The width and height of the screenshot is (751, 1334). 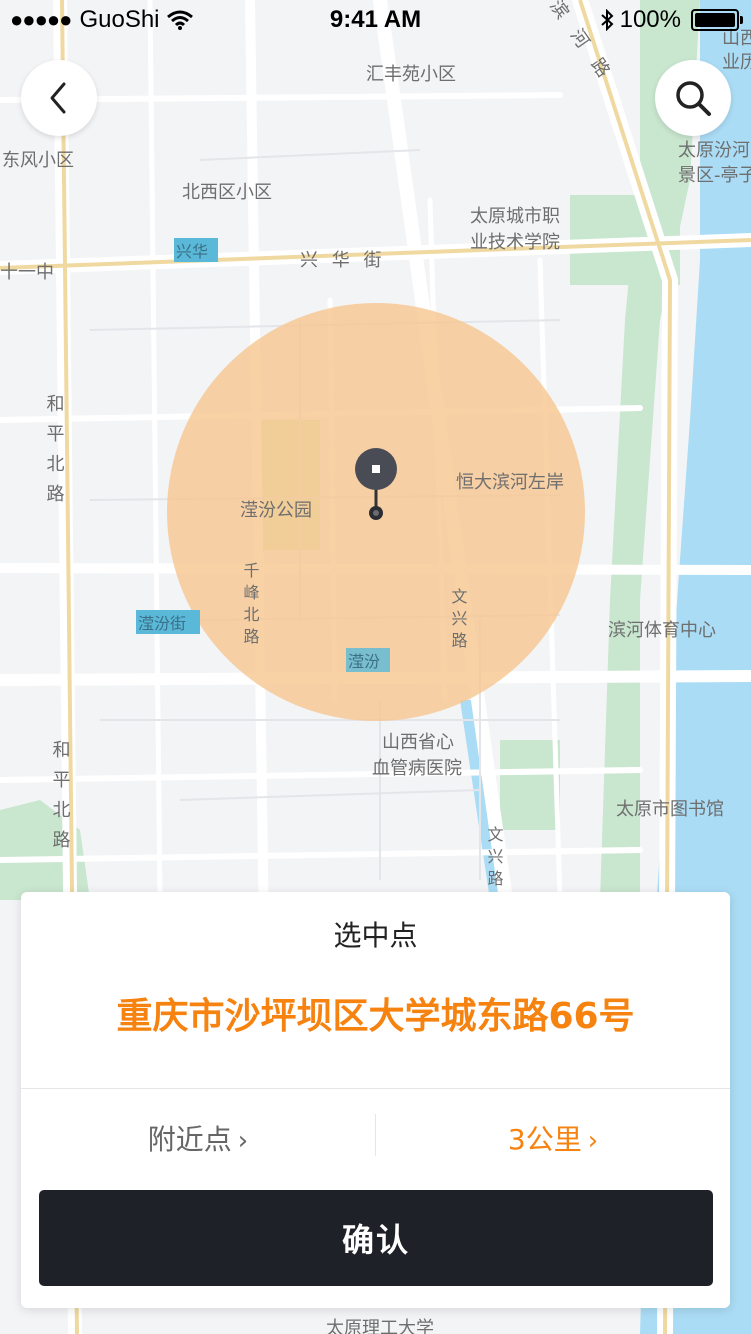 What do you see at coordinates (662, 630) in the screenshot?
I see `map-label: 滨河体育中心` at bounding box center [662, 630].